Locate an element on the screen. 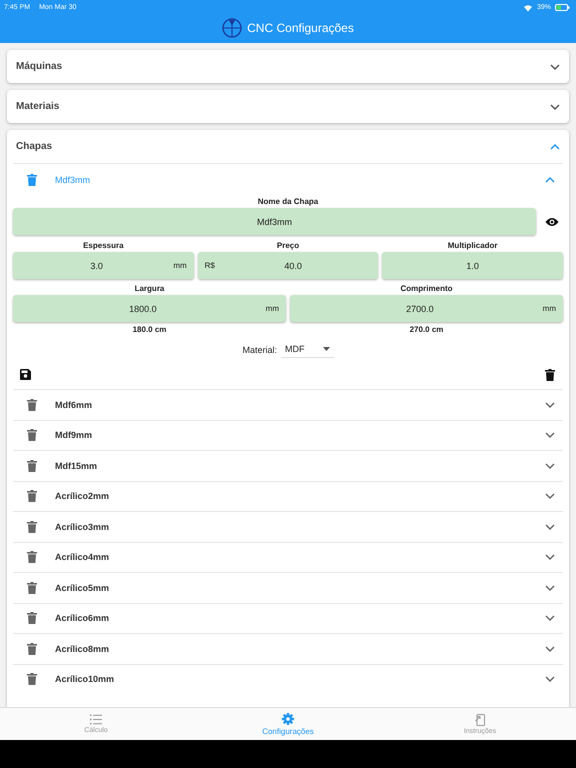 The width and height of the screenshot is (576, 768). material-dropdown: MDF is located at coordinates (307, 350).